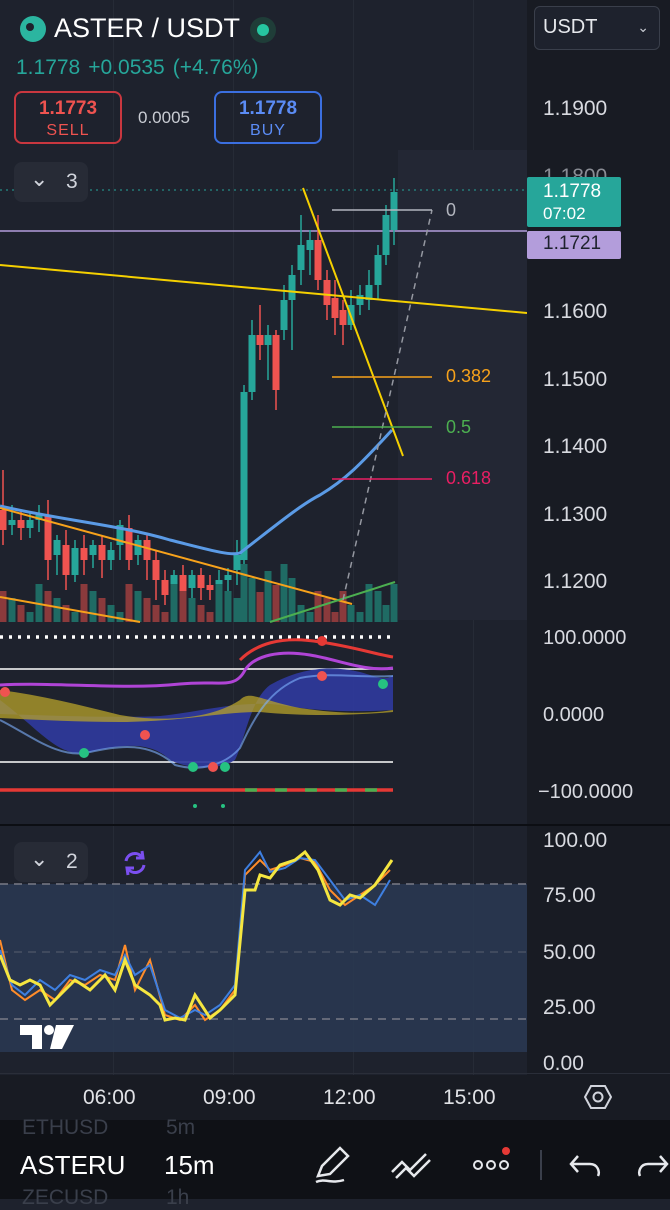 The width and height of the screenshot is (670, 1210). Describe the element at coordinates (572, 191) in the screenshot. I see `current-price-value: 1.1778` at that location.